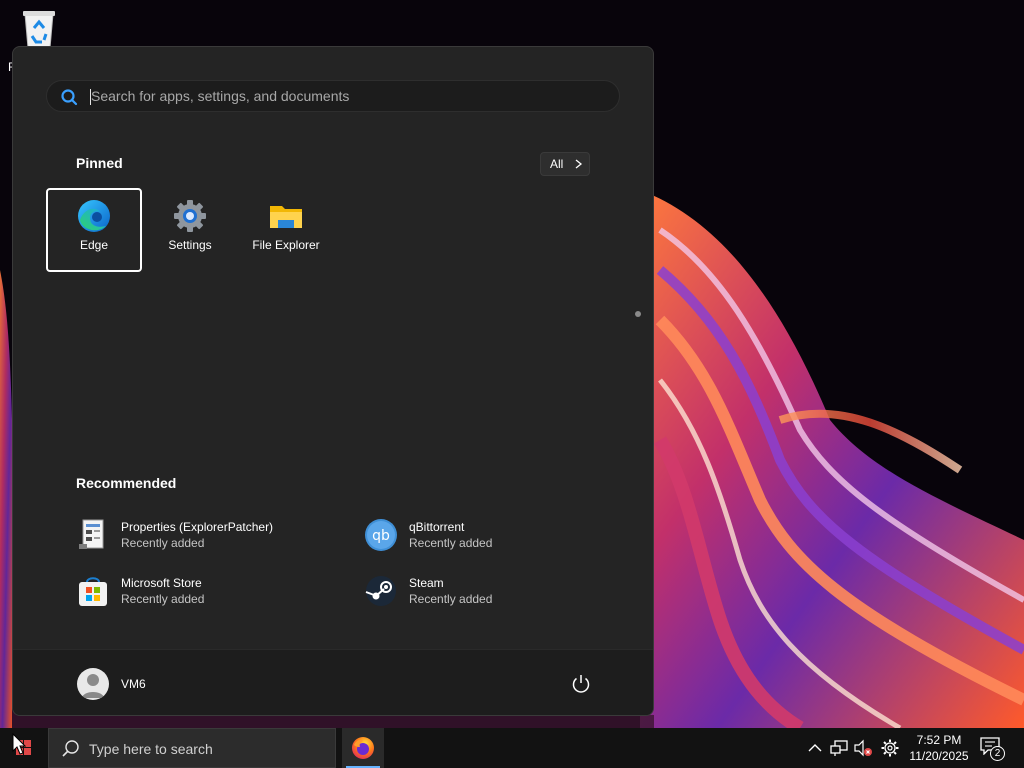 The image size is (1024, 768). Describe the element at coordinates (19, 744) in the screenshot. I see `mouse-cursor-icon` at that location.